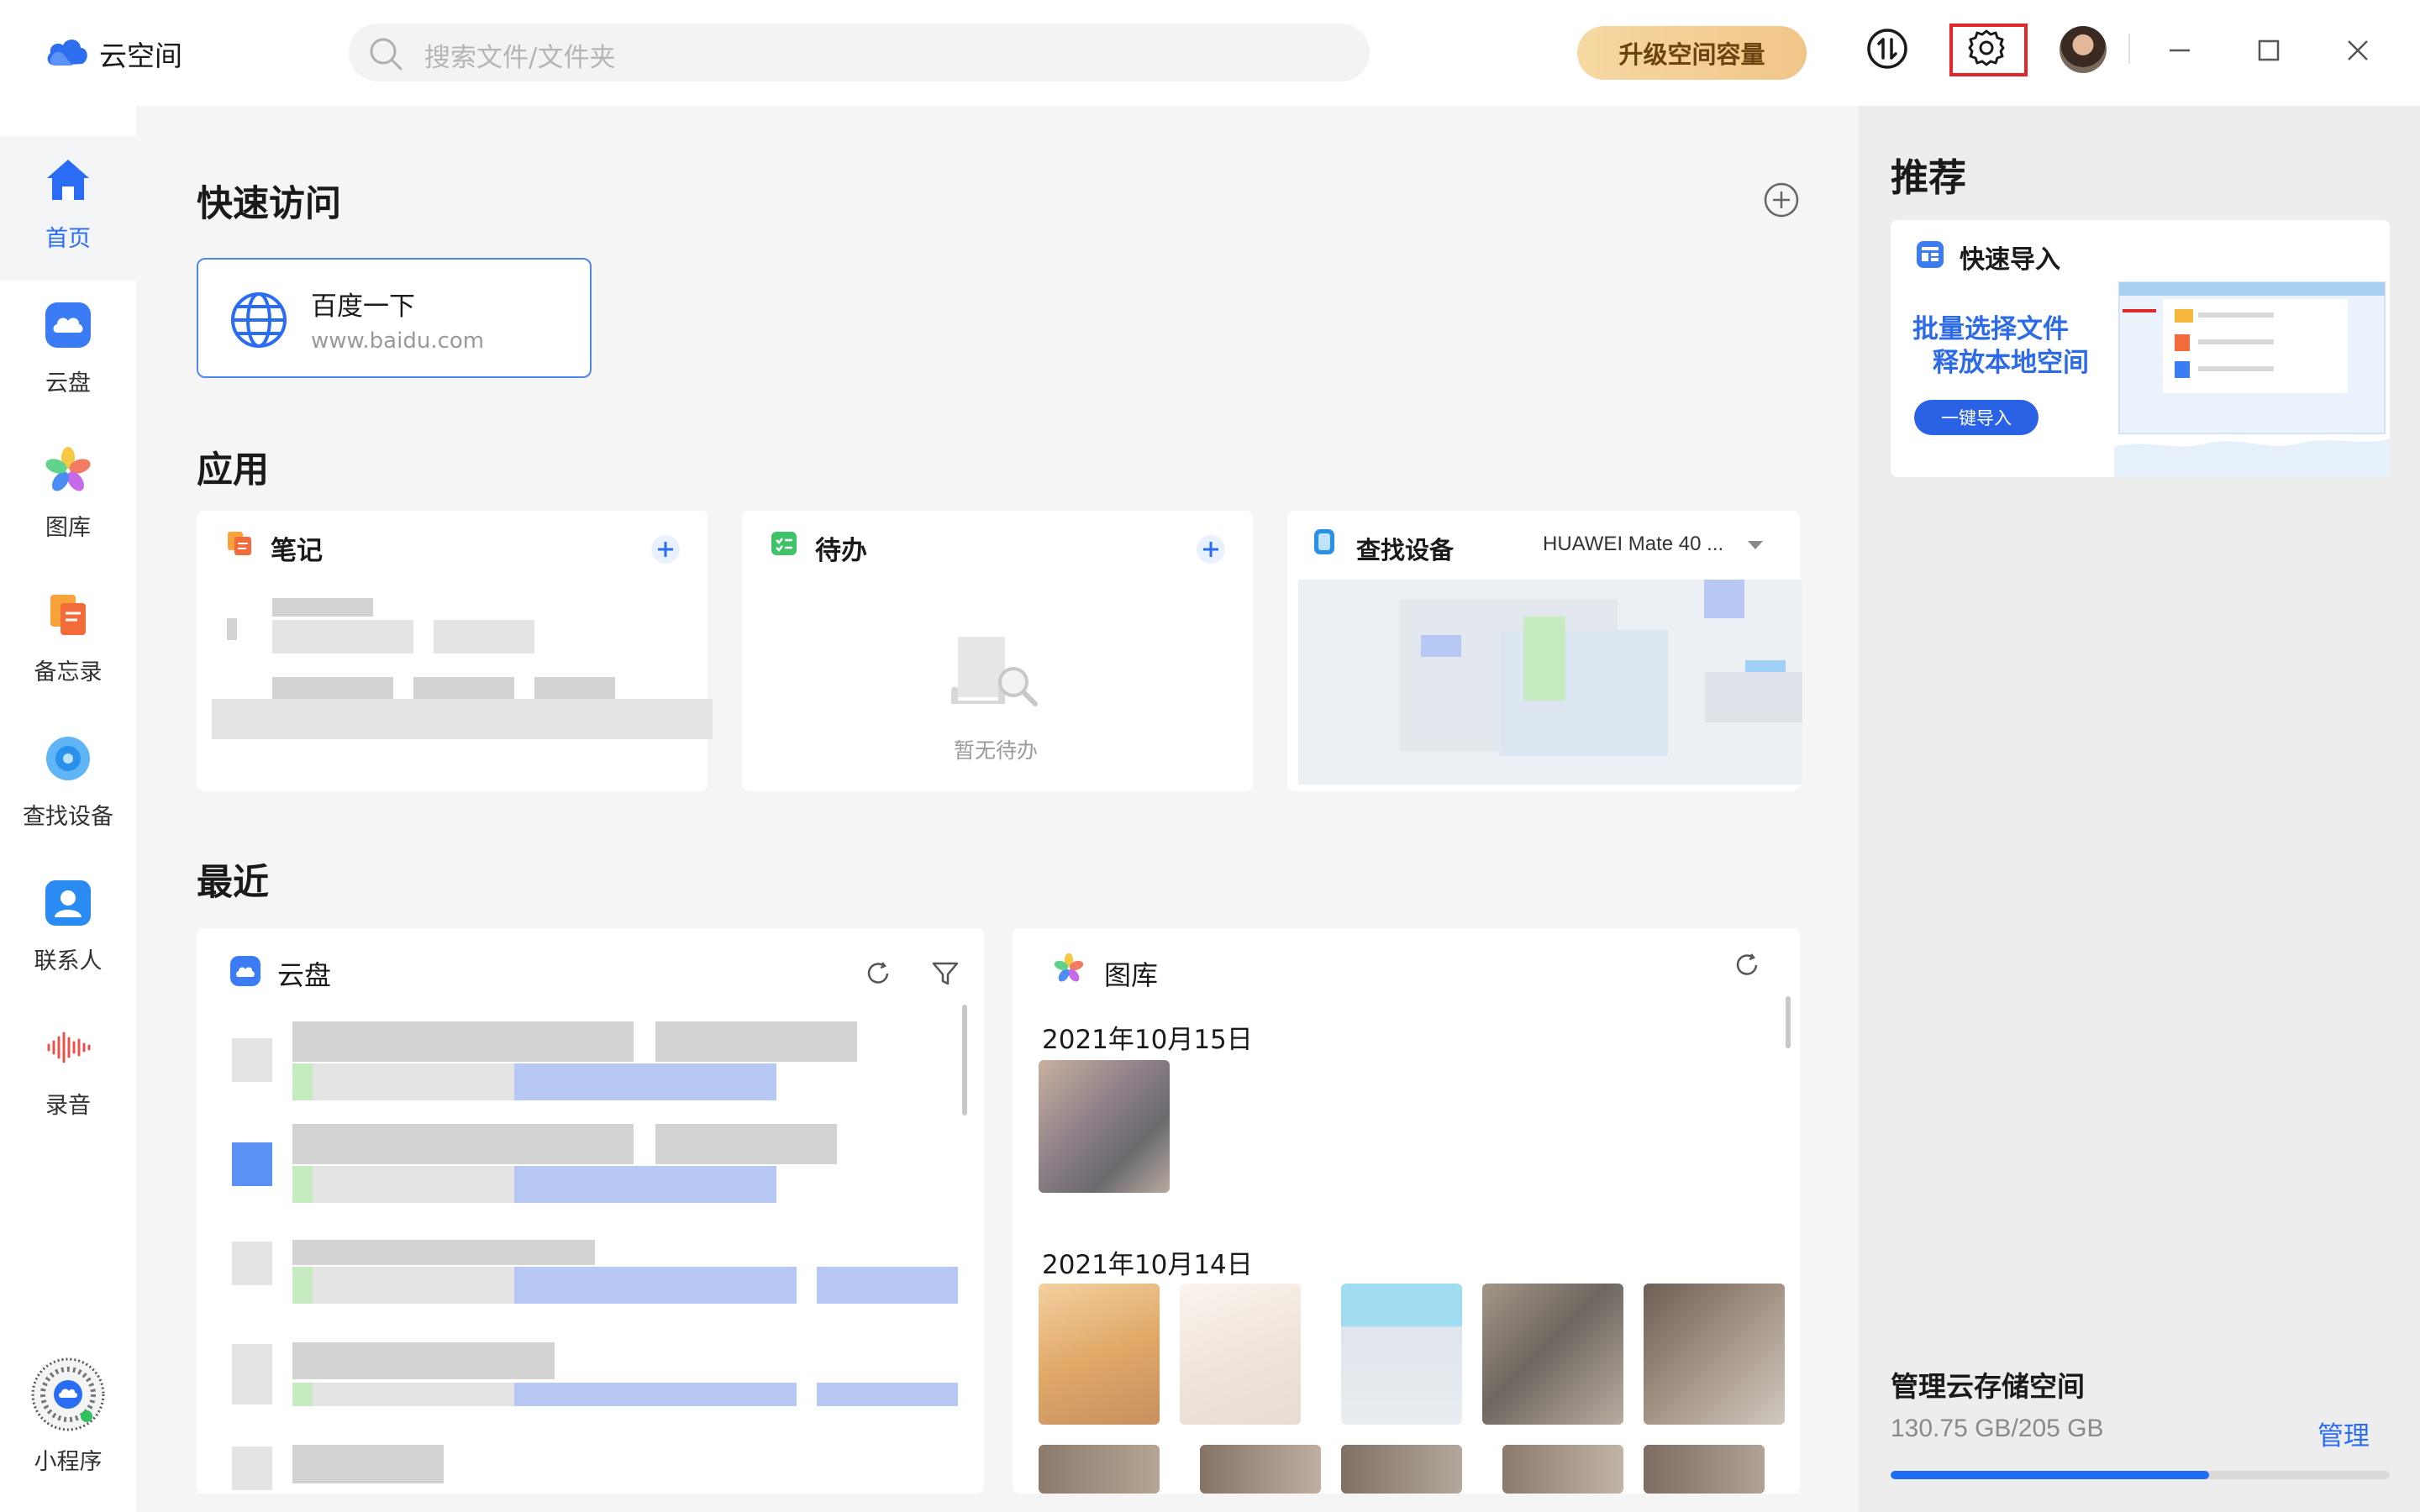 The width and height of the screenshot is (2420, 1512). What do you see at coordinates (363, 306) in the screenshot?
I see `quick-access-title-text: 百度一下` at bounding box center [363, 306].